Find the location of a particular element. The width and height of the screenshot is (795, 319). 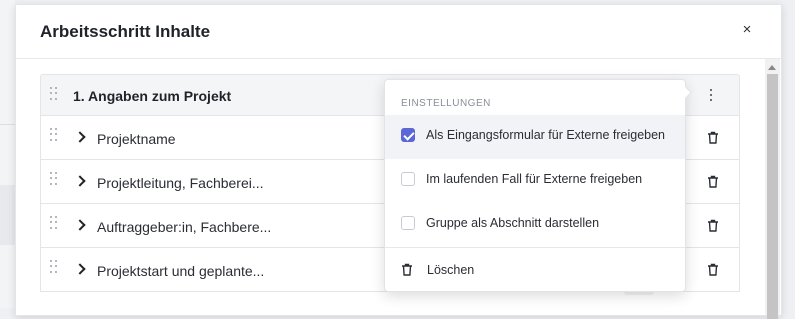

delete-menu-item: Löschen is located at coordinates (535, 269).